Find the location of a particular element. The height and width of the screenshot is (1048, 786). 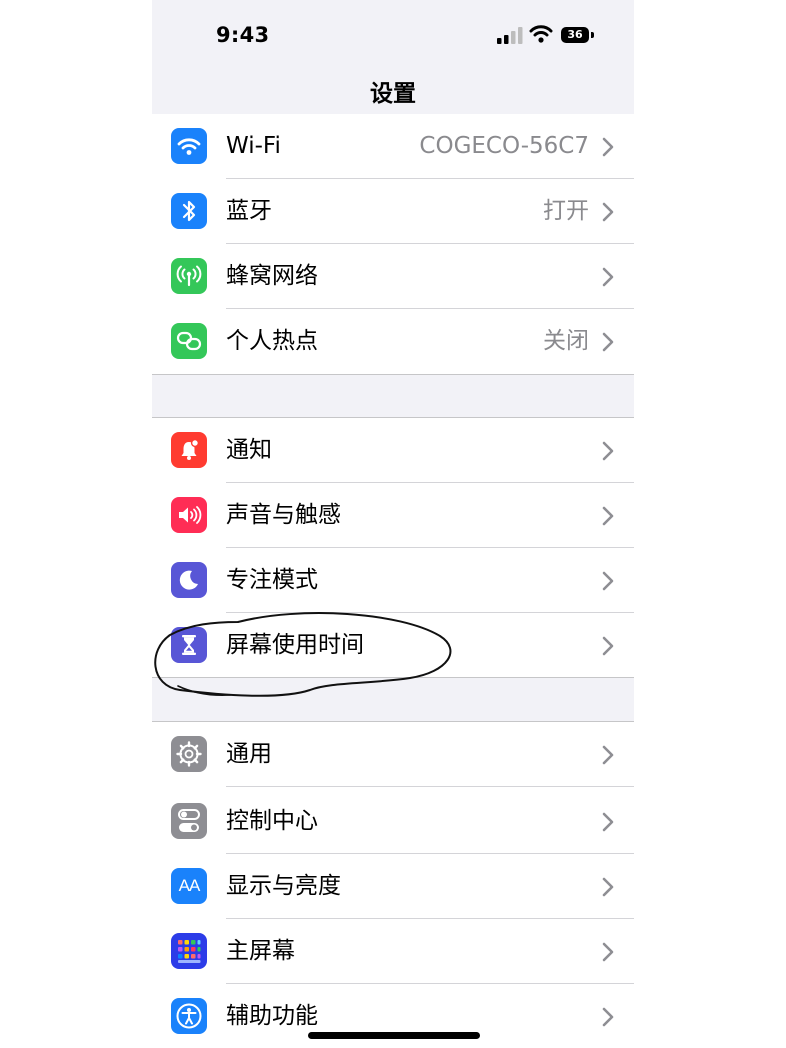

row-value: 打开 is located at coordinates (566, 211).